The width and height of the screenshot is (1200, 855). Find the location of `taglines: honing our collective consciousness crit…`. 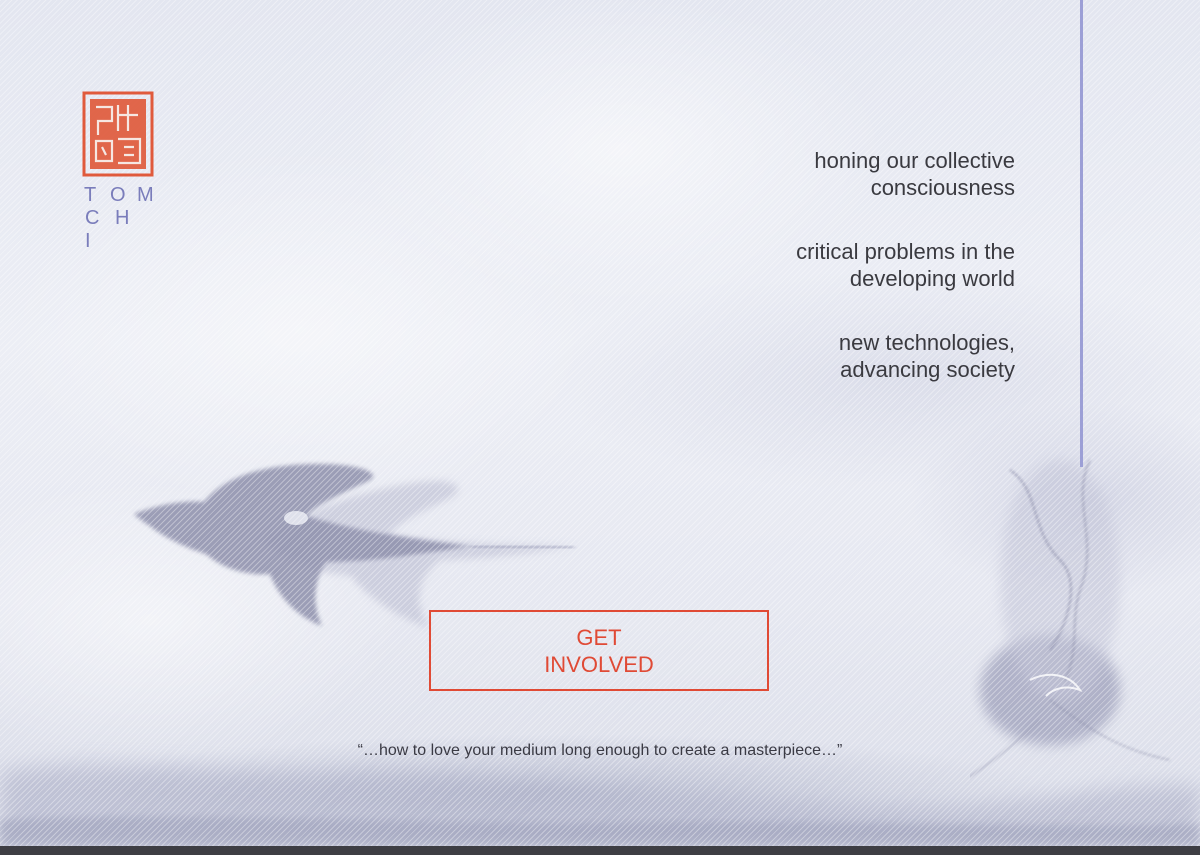

taglines: honing our collective consciousness crit… is located at coordinates (835, 265).